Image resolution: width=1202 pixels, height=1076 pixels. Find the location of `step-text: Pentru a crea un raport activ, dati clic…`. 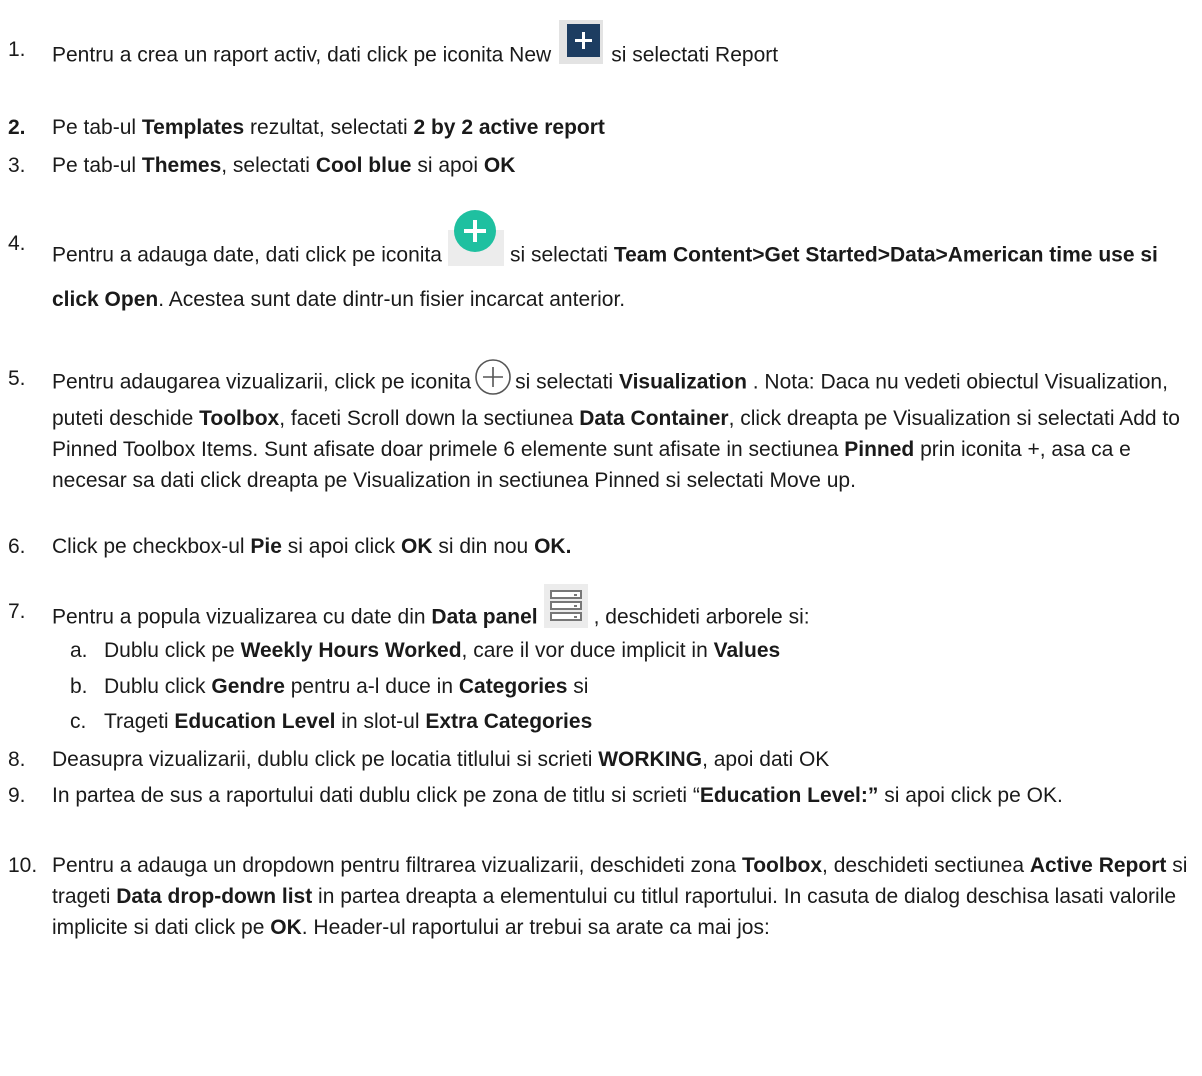

step-text: Pentru a crea un raport activ, dati clic… is located at coordinates (620, 49).